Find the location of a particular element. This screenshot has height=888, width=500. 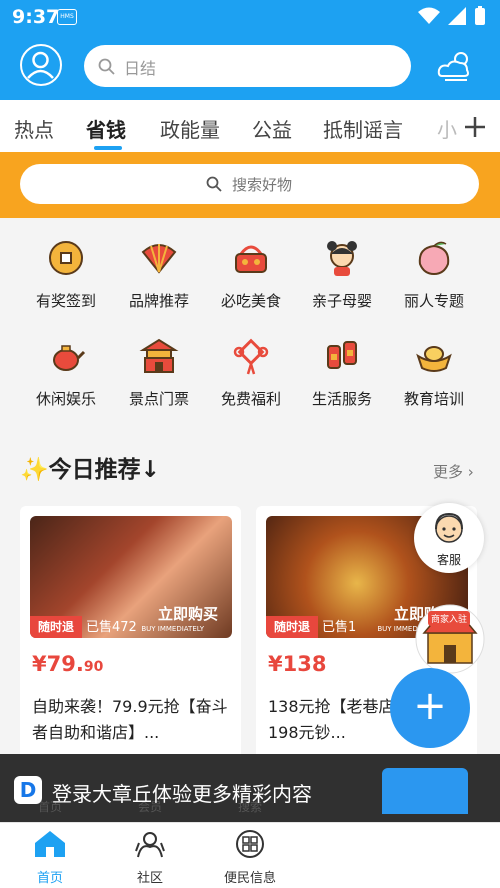

bottom-nav: 首页 社区 便民信息 is located at coordinates (250, 855).